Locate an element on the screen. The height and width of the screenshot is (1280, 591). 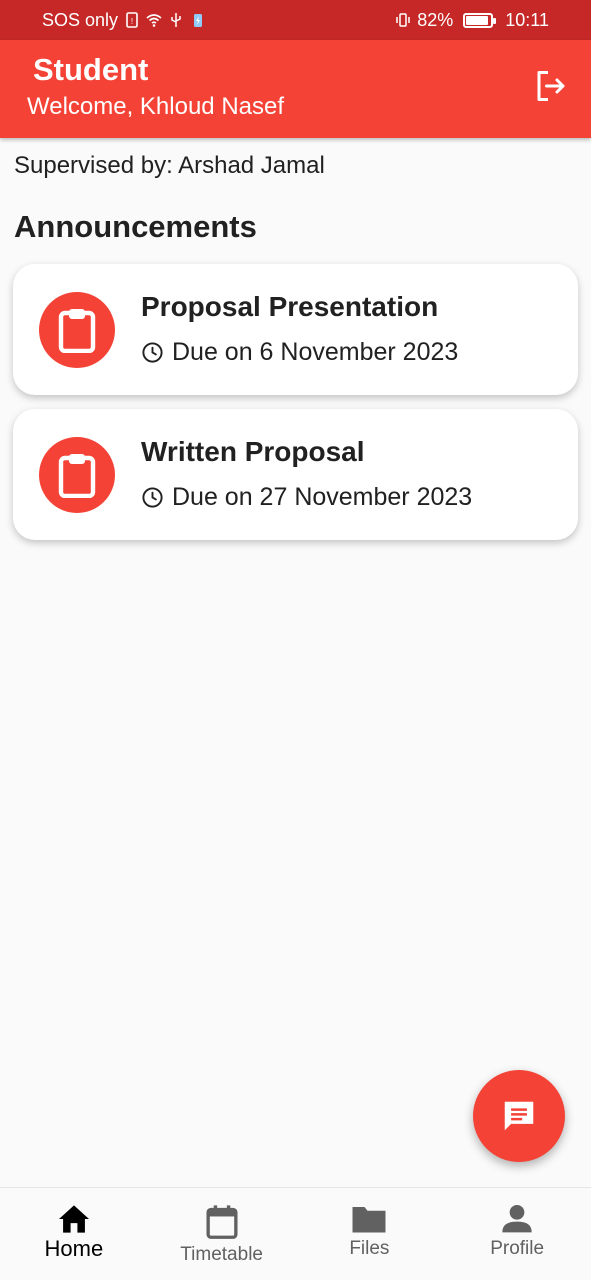
logout-icon is located at coordinates (551, 86).